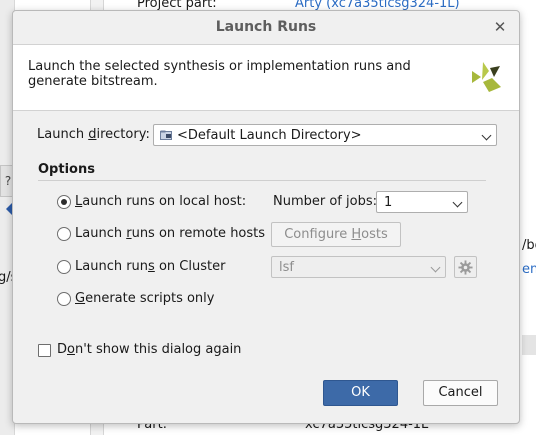 This screenshot has height=435, width=536. I want to click on dialog-title: Launch Runs, so click(266, 27).